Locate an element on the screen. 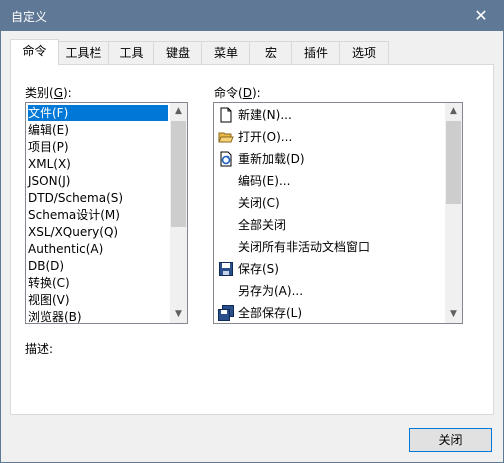 The image size is (504, 463). tab-label: 选项 is located at coordinates (363, 53).